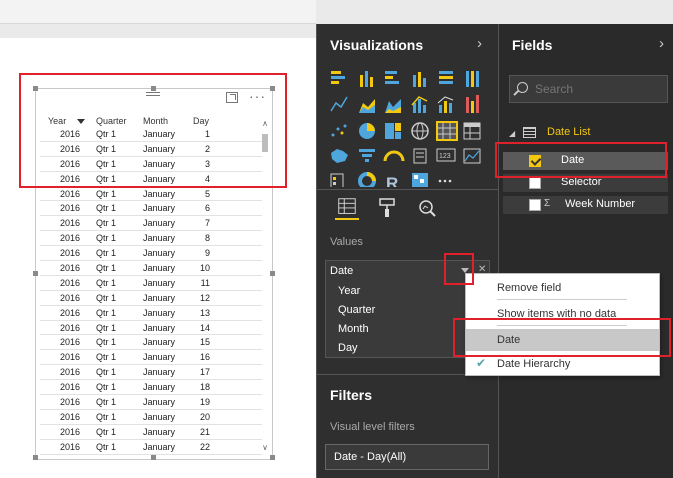 This screenshot has width=673, height=478. I want to click on well-item-month: Month, so click(353, 329).